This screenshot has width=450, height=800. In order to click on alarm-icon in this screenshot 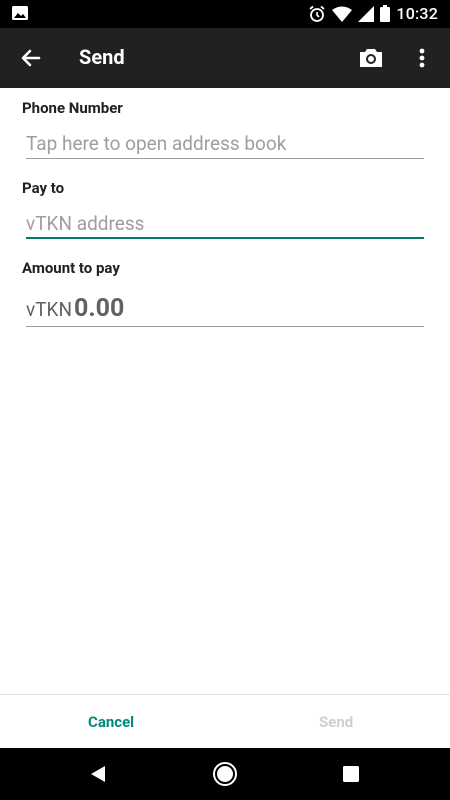, I will do `click(317, 13)`.